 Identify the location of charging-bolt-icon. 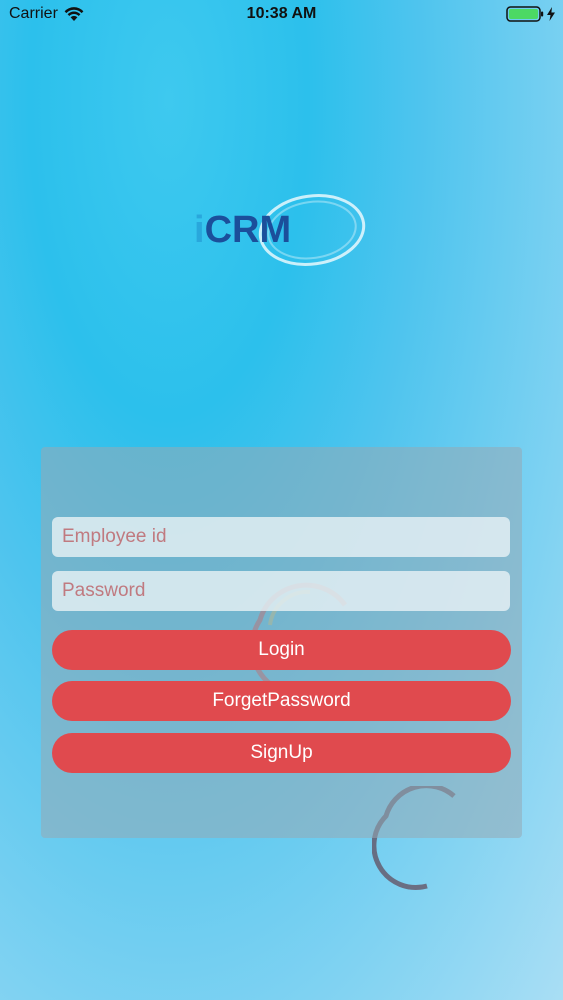
(551, 14).